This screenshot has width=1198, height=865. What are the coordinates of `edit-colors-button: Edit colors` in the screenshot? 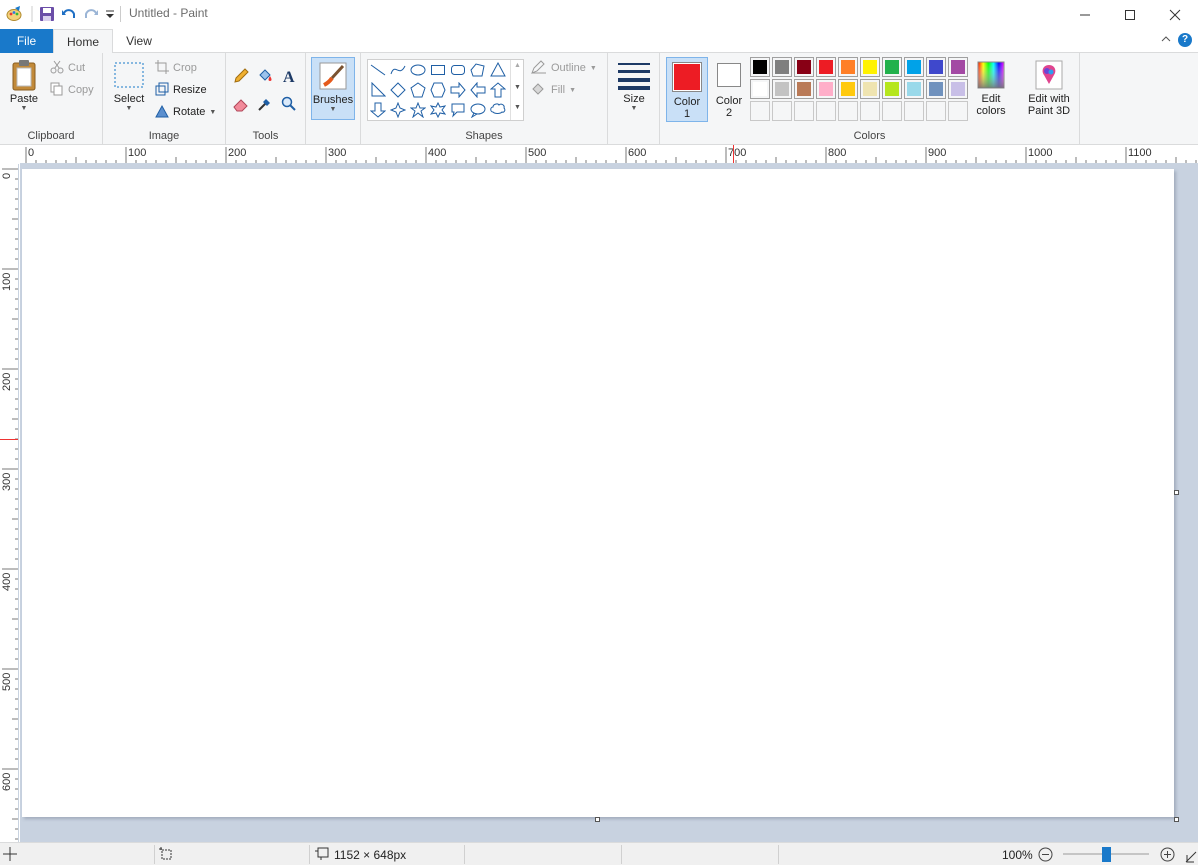 It's located at (991, 89).